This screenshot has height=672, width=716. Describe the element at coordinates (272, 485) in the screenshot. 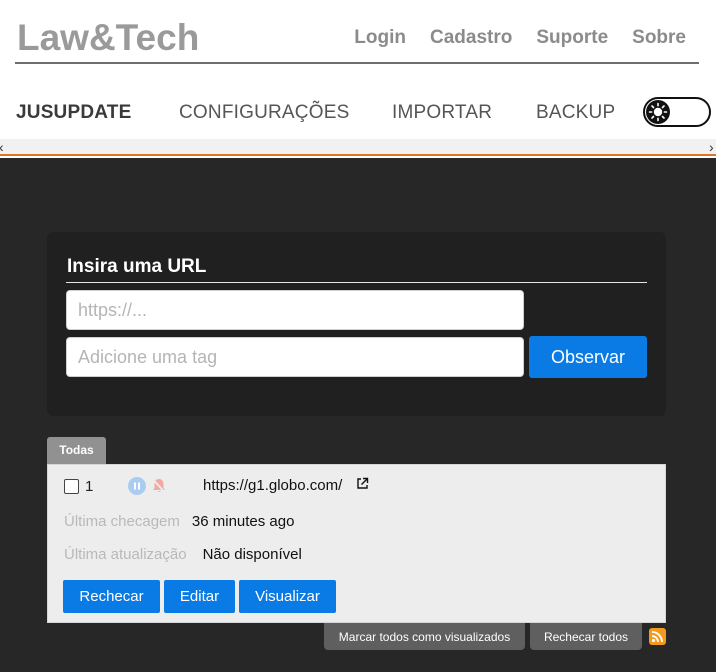

I see `item-url: https://g1.globo.com/` at that location.